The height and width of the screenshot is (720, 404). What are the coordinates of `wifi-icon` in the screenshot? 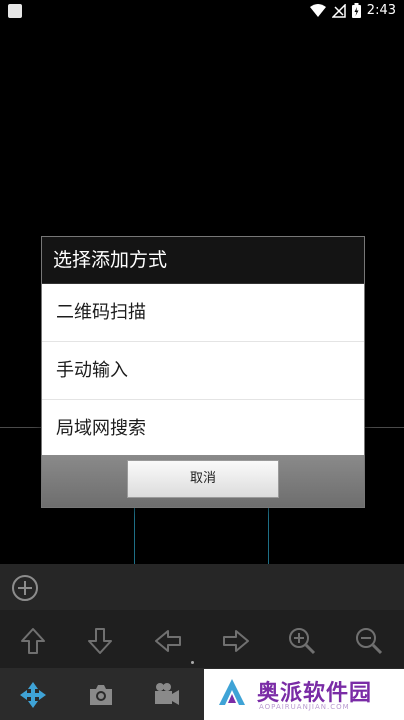 It's located at (317, 10).